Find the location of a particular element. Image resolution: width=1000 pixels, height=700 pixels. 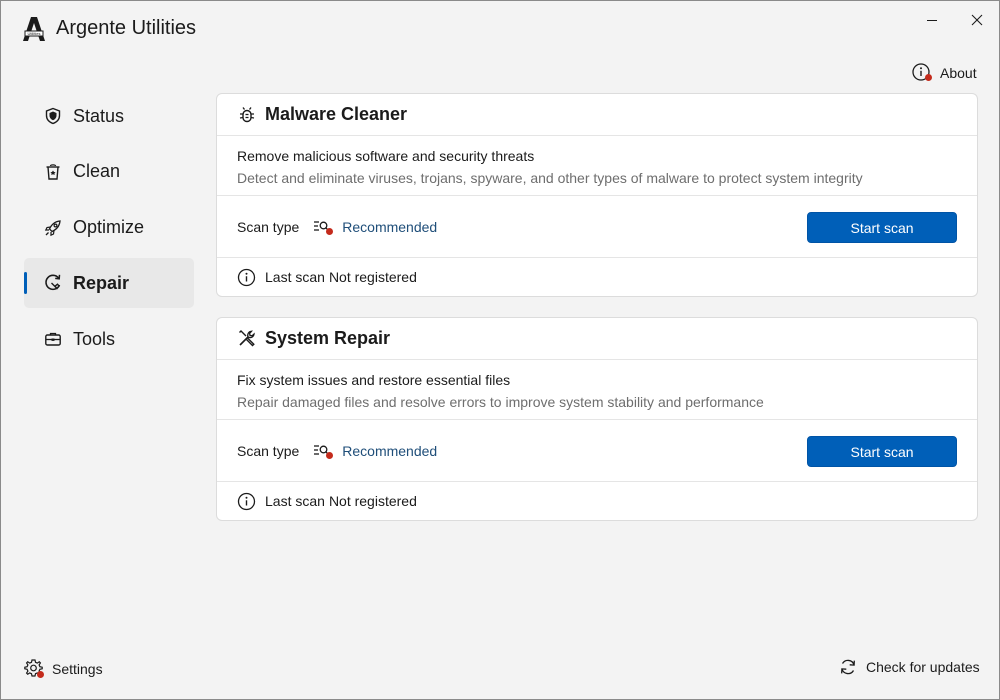

sidebar-item-label: Optimize is located at coordinates (109, 227).